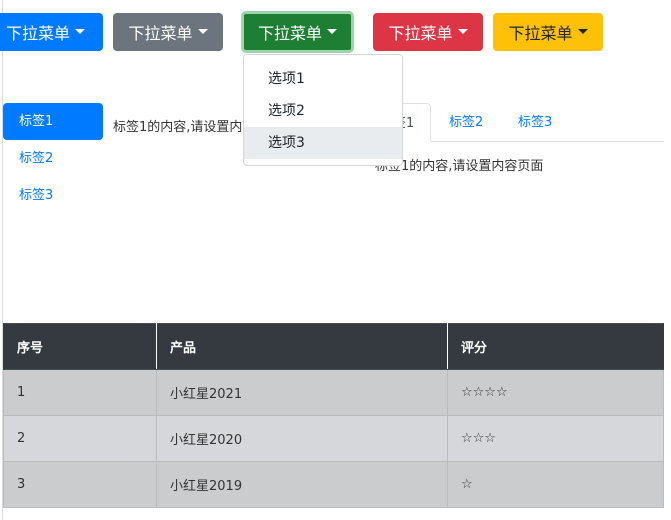 The width and height of the screenshot is (671, 520). Describe the element at coordinates (53, 121) in the screenshot. I see `pill-tab-1: 标签1` at that location.